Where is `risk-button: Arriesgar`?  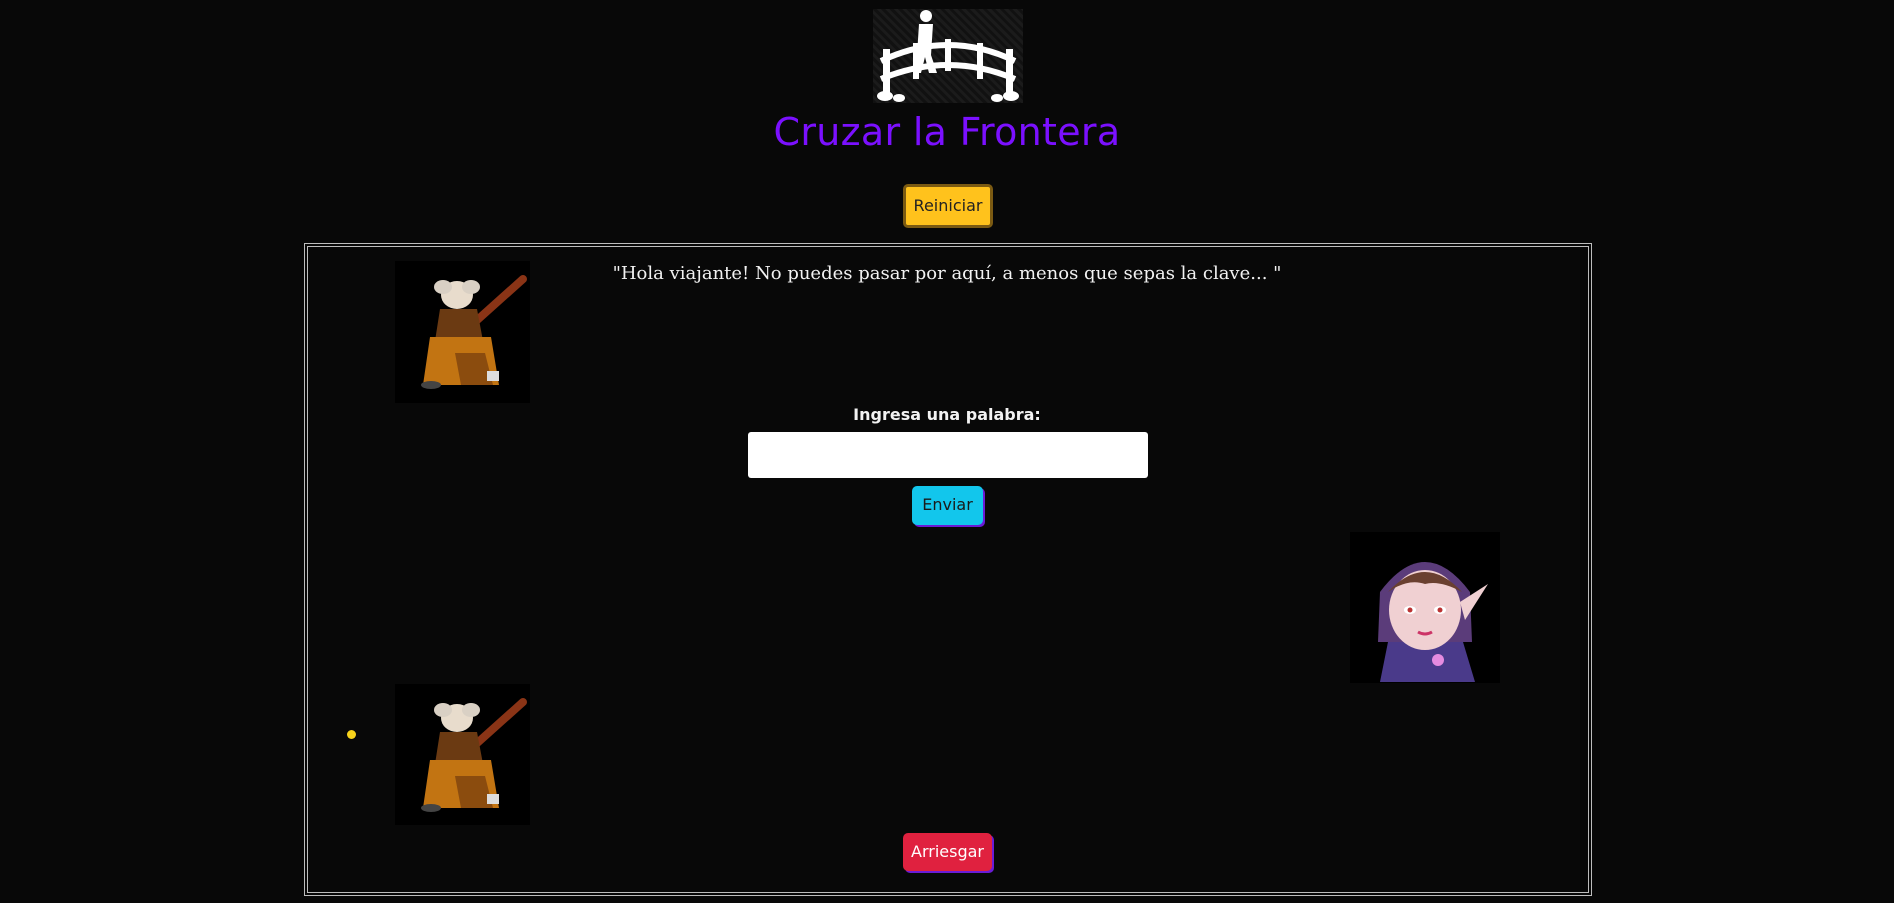 risk-button: Arriesgar is located at coordinates (947, 852).